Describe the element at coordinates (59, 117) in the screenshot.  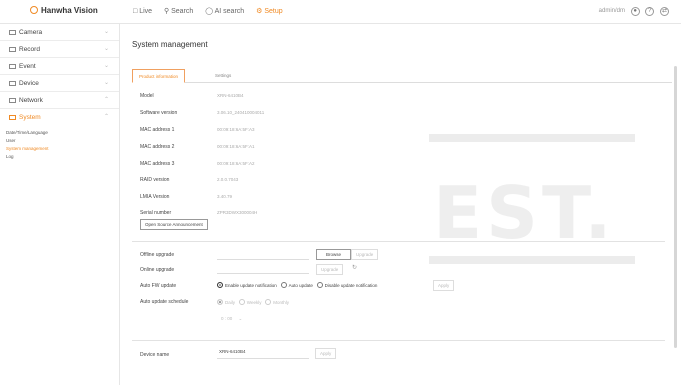
I see `sidebar-item-system: System ⌃` at that location.